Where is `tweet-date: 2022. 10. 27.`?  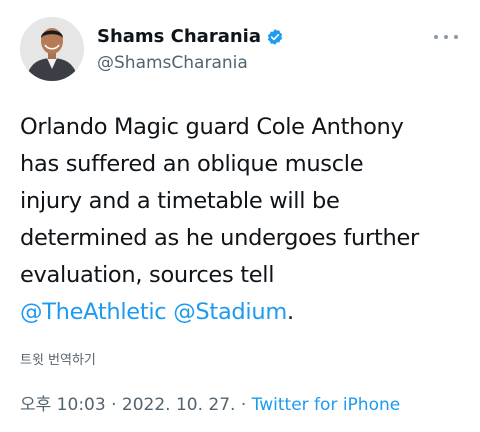
tweet-date: 2022. 10. 27. is located at coordinates (179, 405).